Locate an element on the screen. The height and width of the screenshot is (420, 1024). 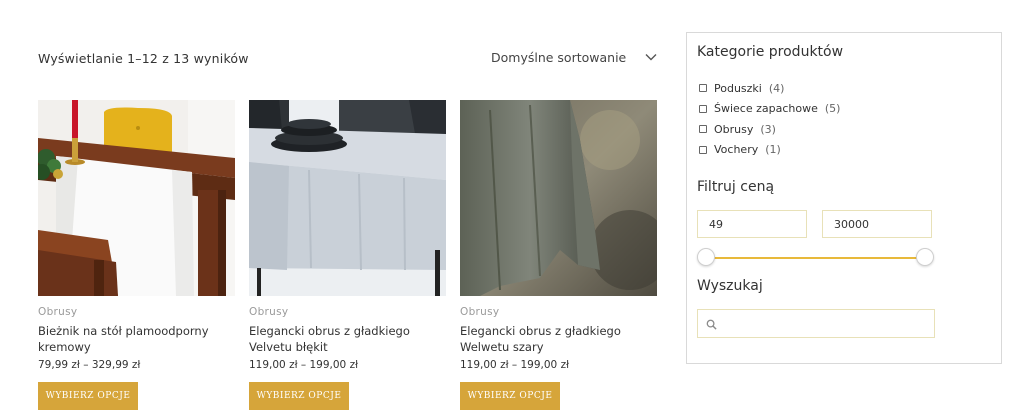
category-count: (3) is located at coordinates (768, 129).